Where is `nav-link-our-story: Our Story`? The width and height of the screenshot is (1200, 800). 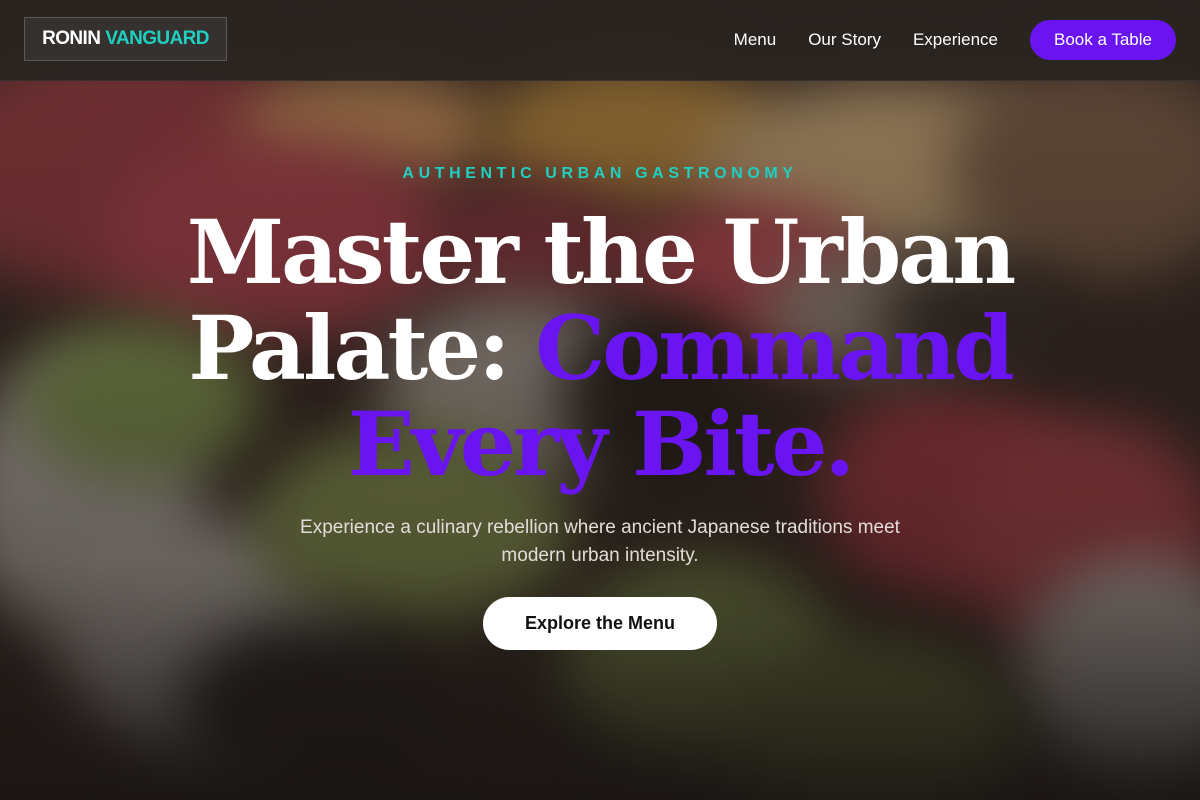 nav-link-our-story: Our Story is located at coordinates (844, 40).